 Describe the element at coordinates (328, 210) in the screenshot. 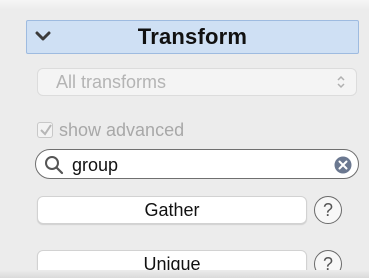

I see `gather-help-button: ?` at that location.